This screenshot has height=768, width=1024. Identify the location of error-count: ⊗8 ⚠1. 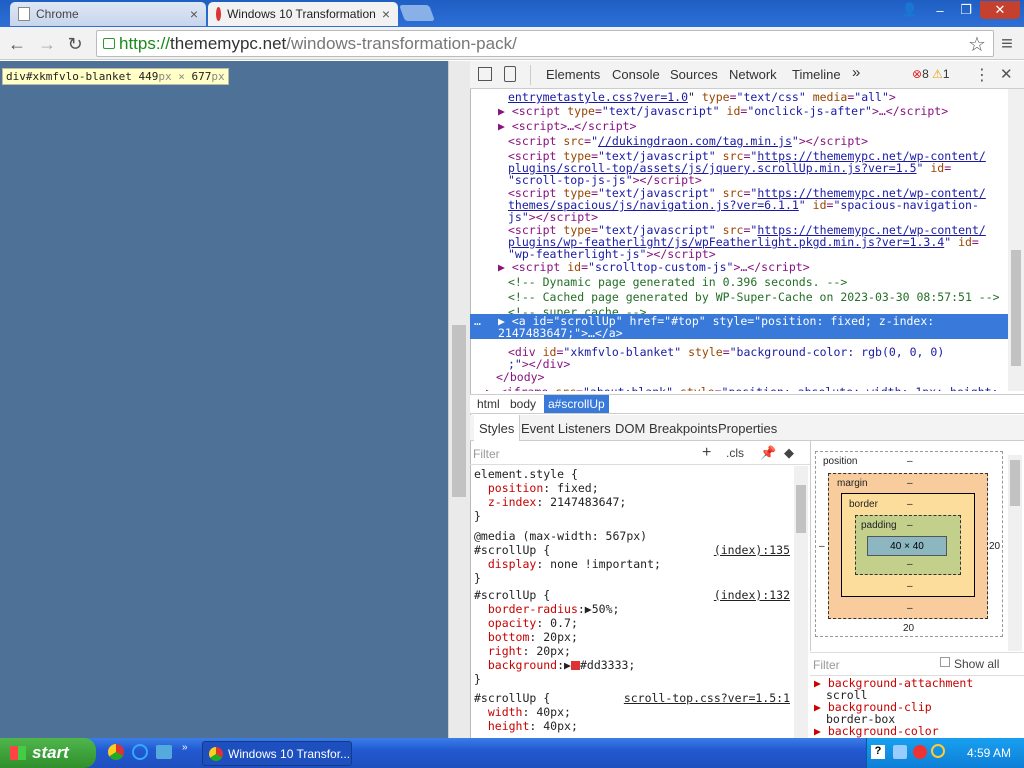
(931, 74).